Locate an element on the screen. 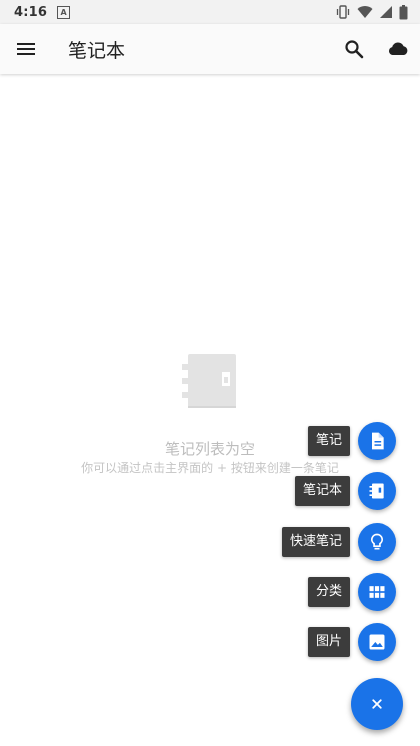  close-icon is located at coordinates (377, 704).